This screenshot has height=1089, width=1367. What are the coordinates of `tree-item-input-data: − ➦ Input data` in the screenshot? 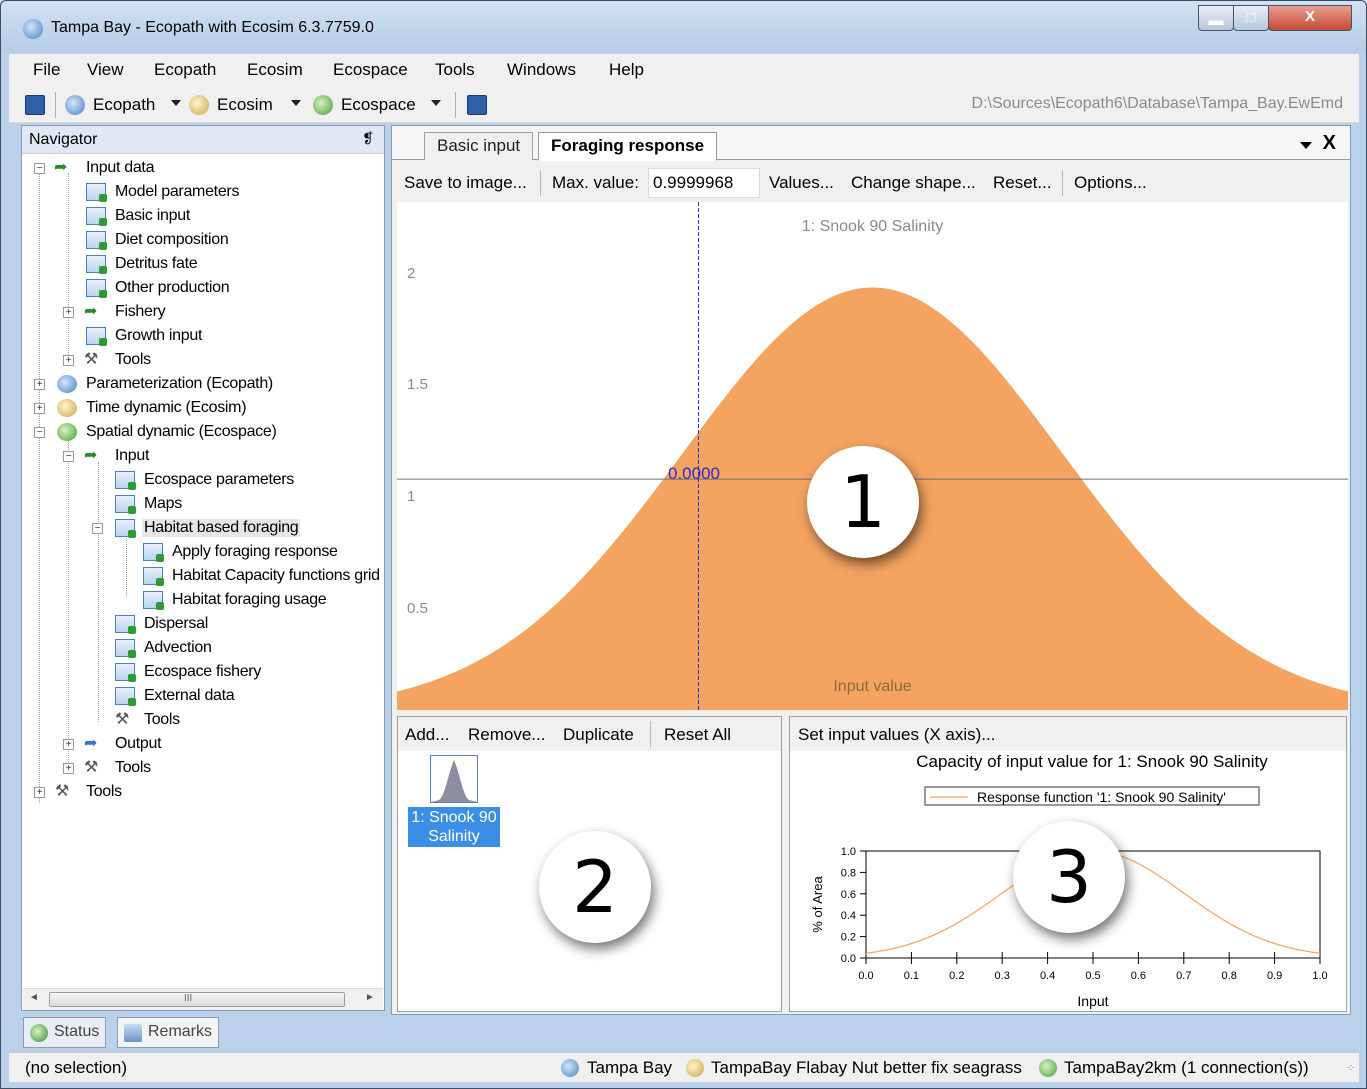 It's located at (203, 169).